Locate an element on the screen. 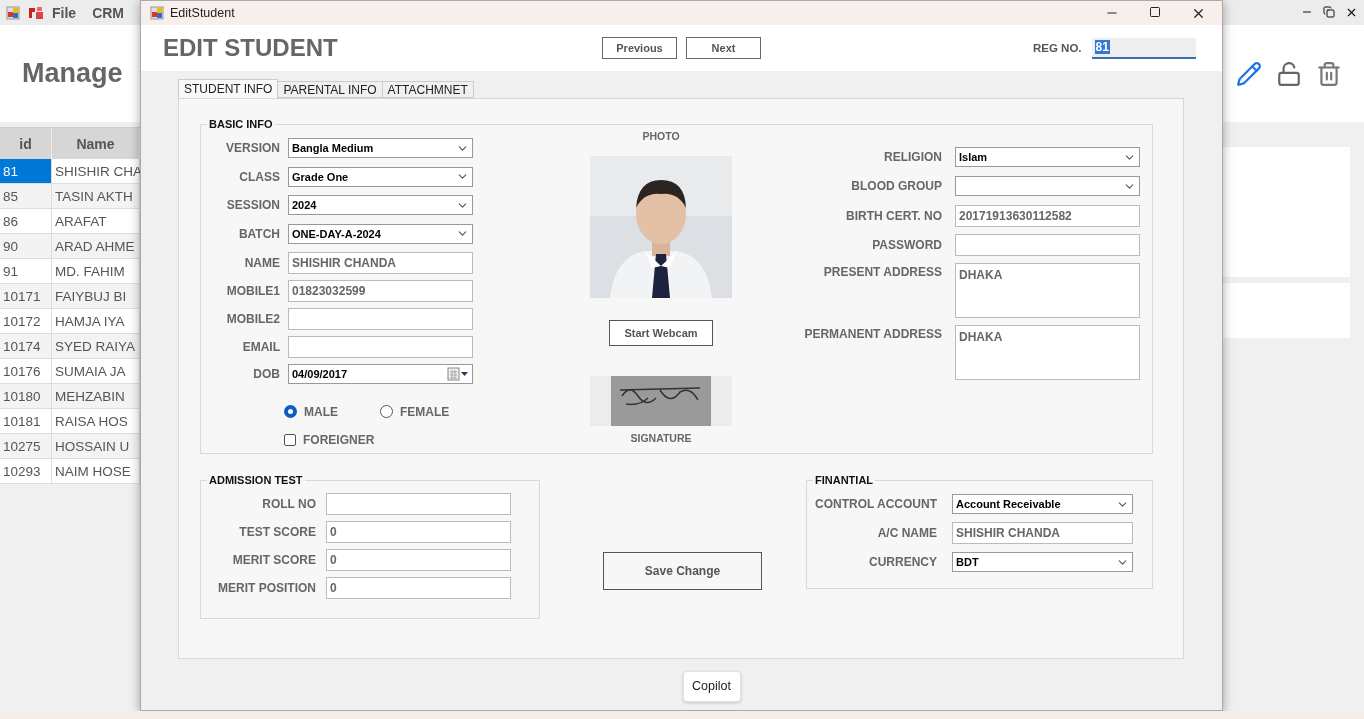  group-title: ADMISSION TEST is located at coordinates (256, 480).